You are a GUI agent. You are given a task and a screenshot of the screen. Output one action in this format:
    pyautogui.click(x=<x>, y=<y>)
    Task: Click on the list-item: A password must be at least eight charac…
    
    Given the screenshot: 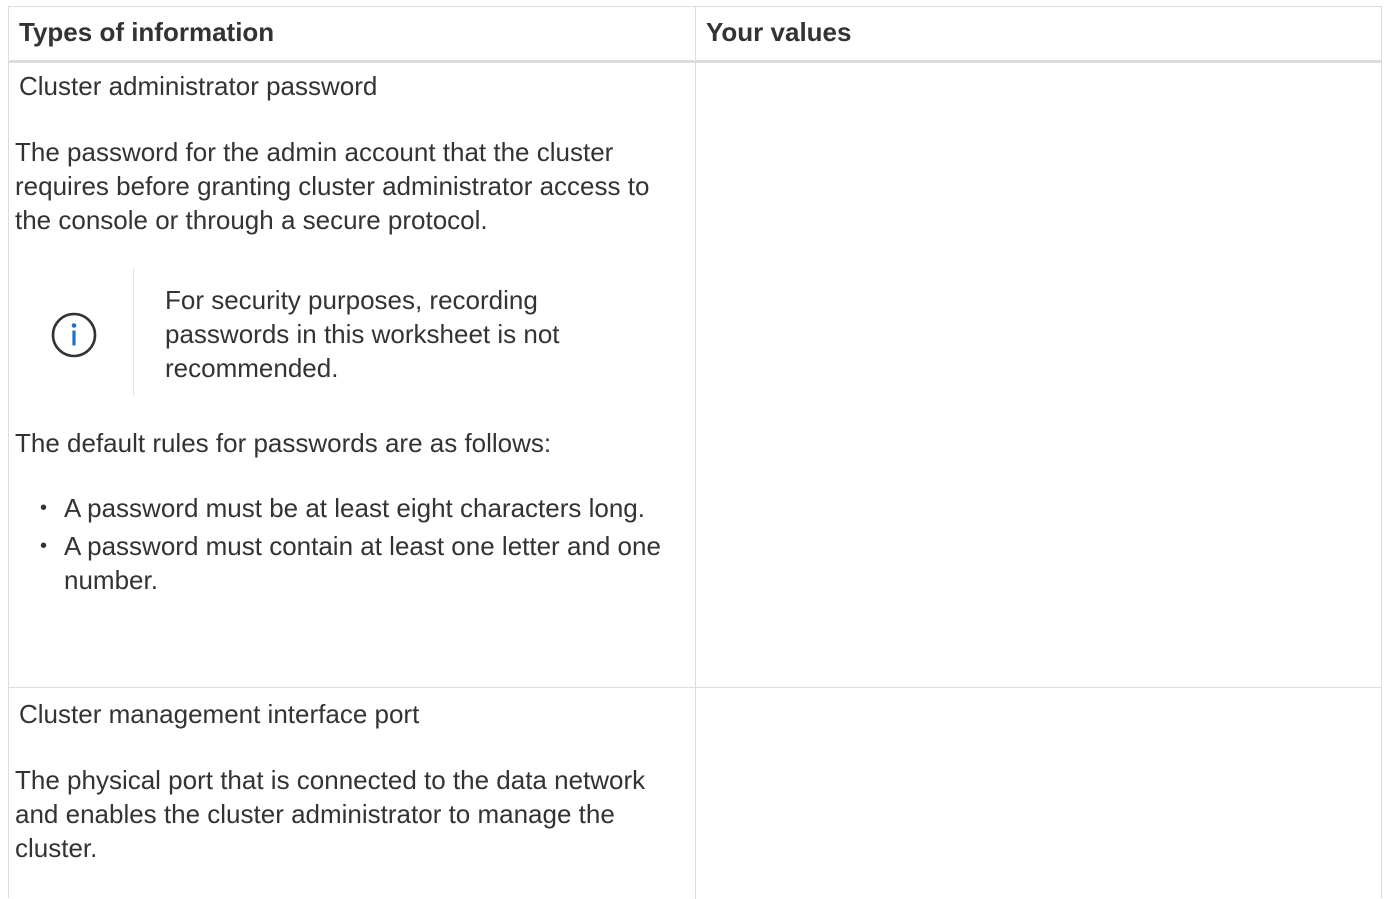 What is the action you would take?
    pyautogui.click(x=347, y=508)
    